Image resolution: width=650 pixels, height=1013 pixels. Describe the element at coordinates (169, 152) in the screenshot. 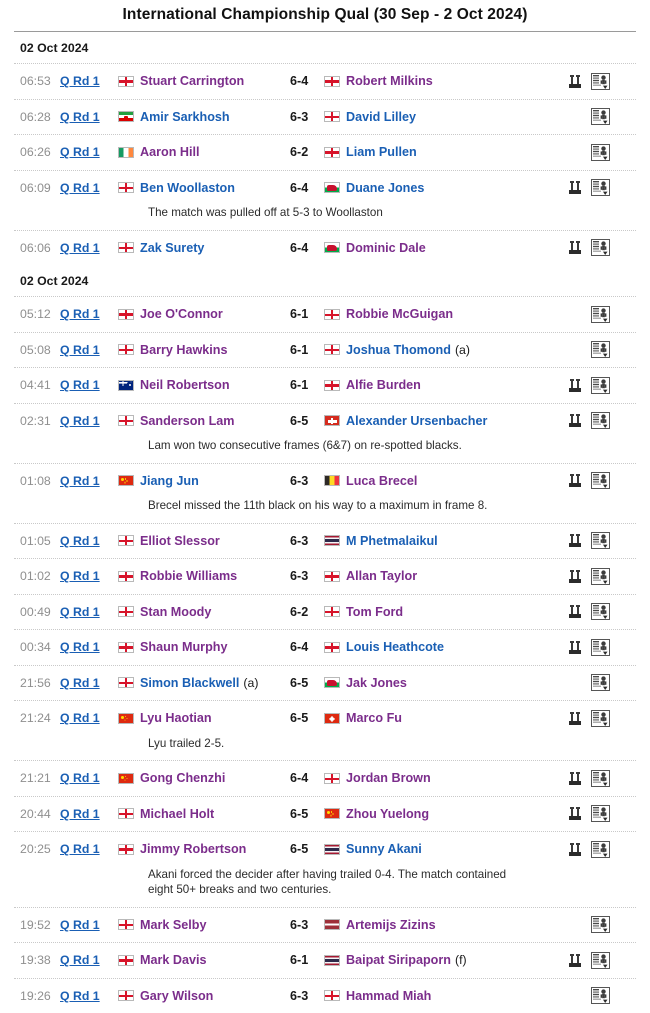

I see `player-link-one: Aaron Hill` at that location.